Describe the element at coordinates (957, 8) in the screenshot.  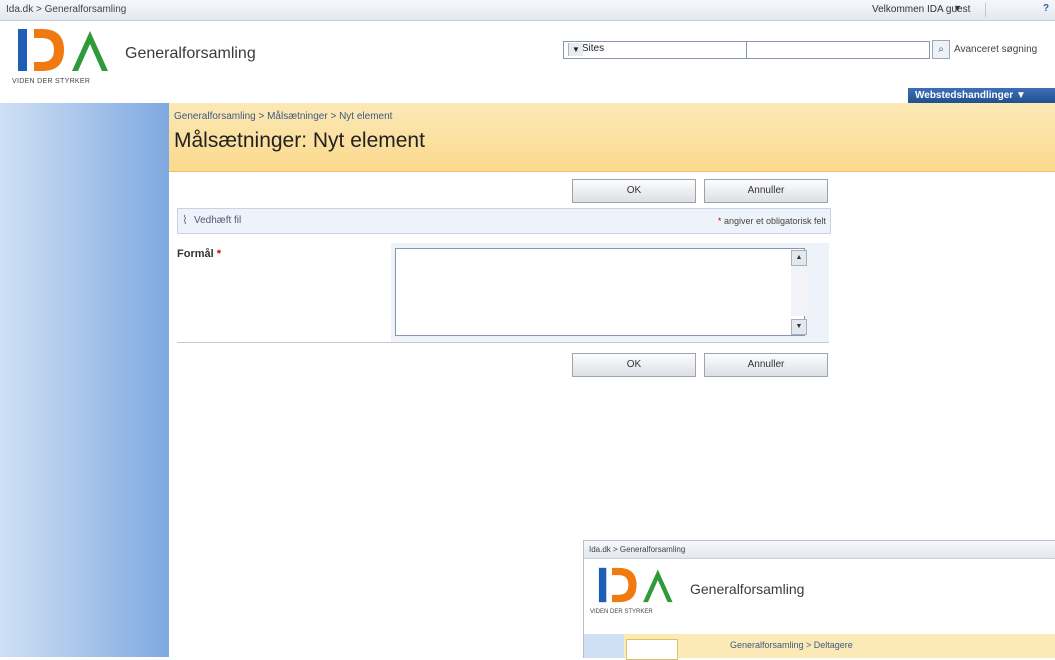
I see `welcome-dropdown-icon: ▼` at that location.